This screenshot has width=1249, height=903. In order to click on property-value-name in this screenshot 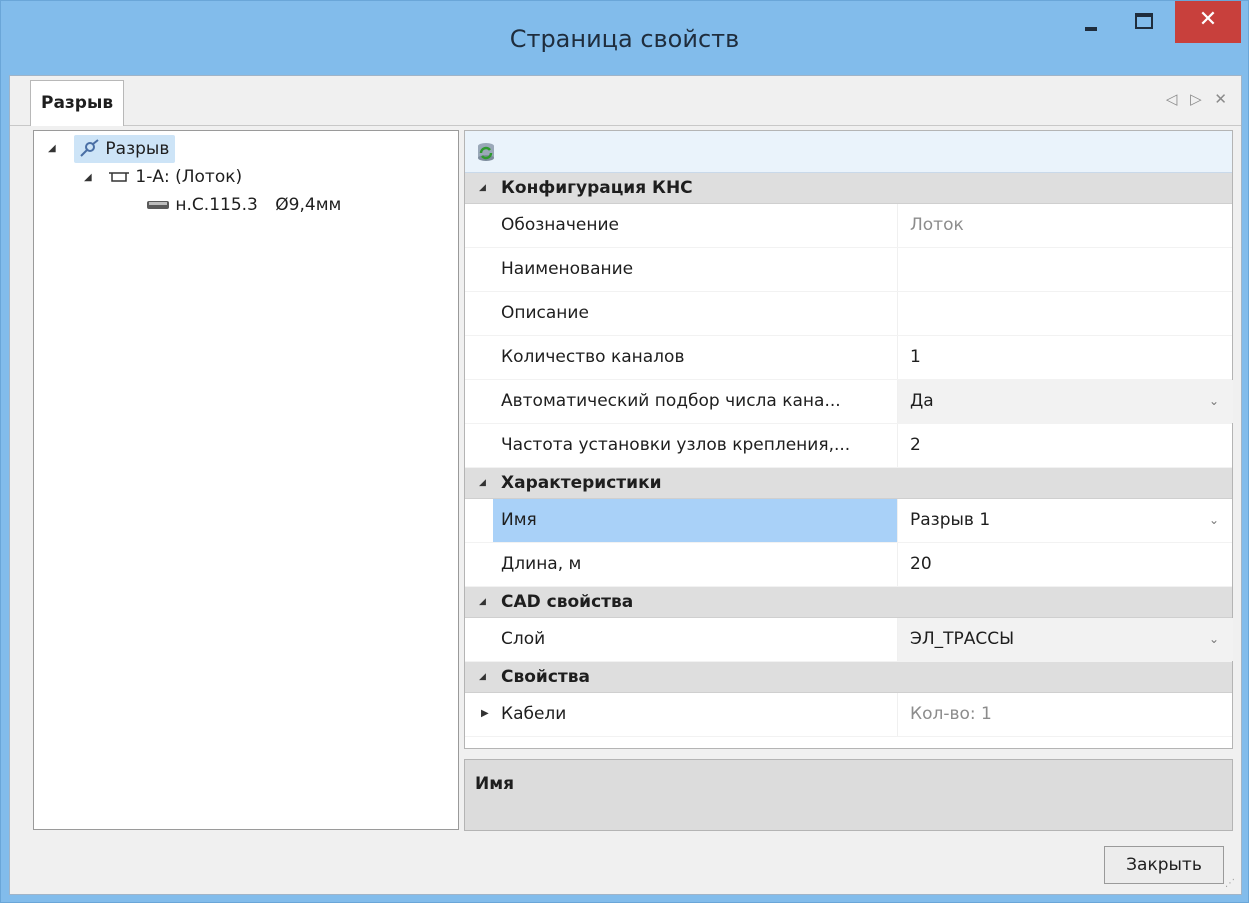, I will do `click(1065, 269)`.